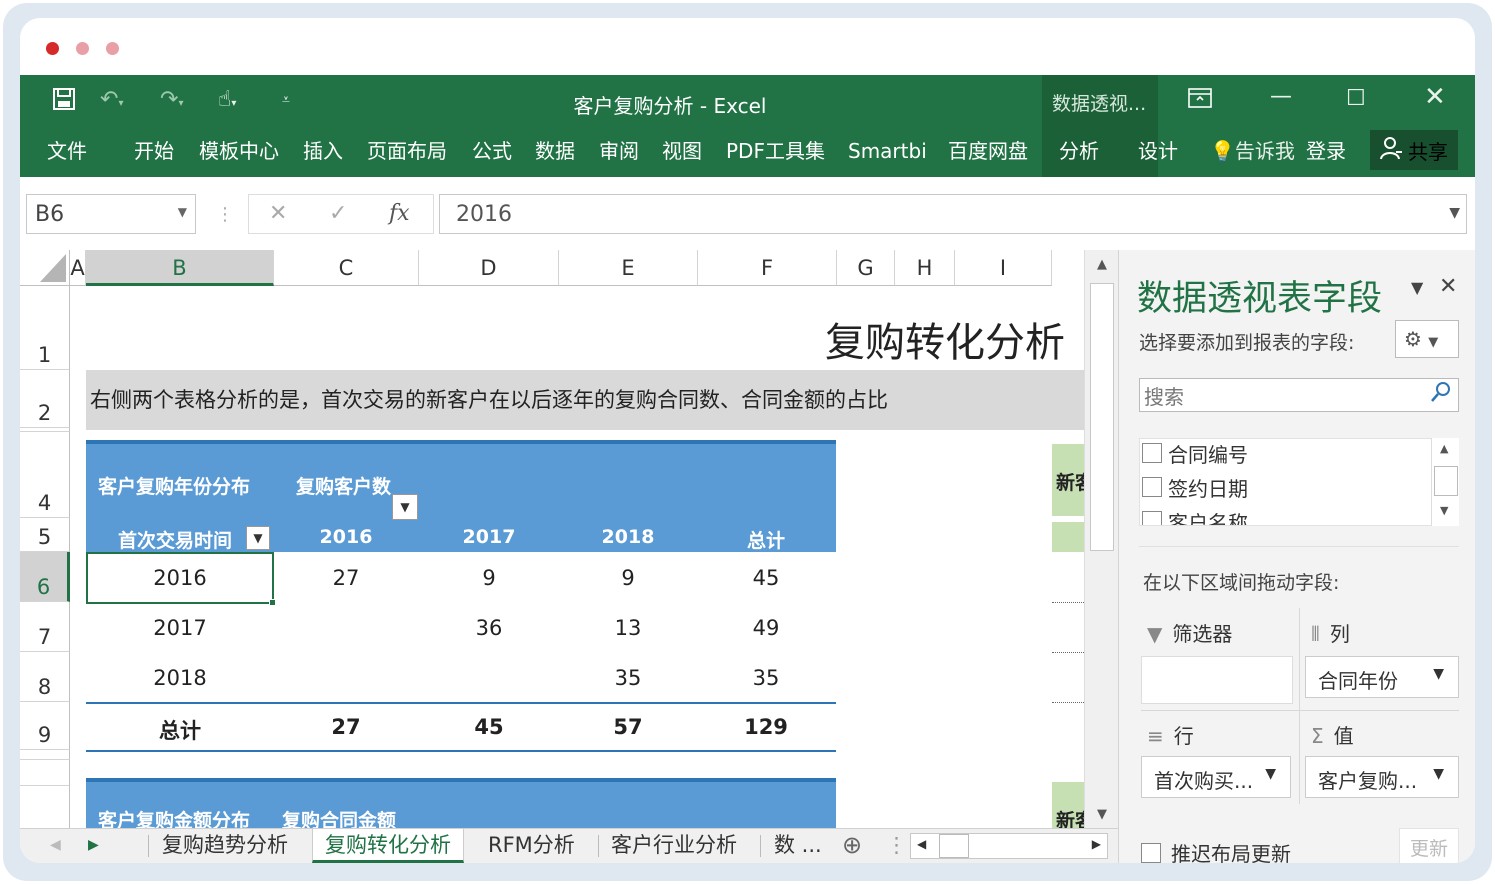 Image resolution: width=1495 pixels, height=884 pixels. What do you see at coordinates (180, 730) in the screenshot?
I see `pivot-total-label: 总计` at bounding box center [180, 730].